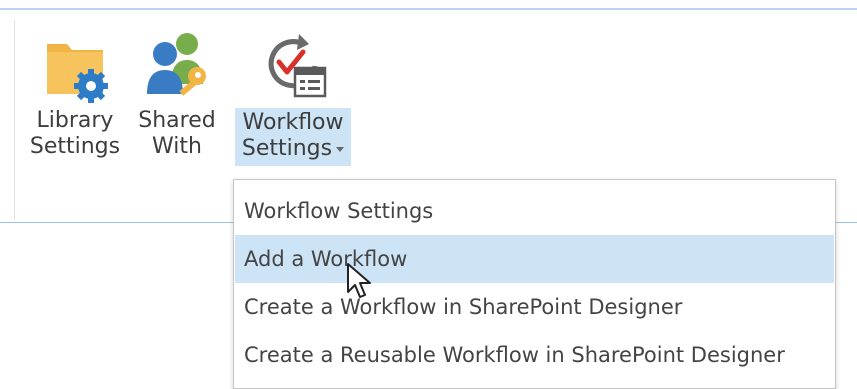  Describe the element at coordinates (359, 280) in the screenshot. I see `mouse-pointer-icon` at that location.